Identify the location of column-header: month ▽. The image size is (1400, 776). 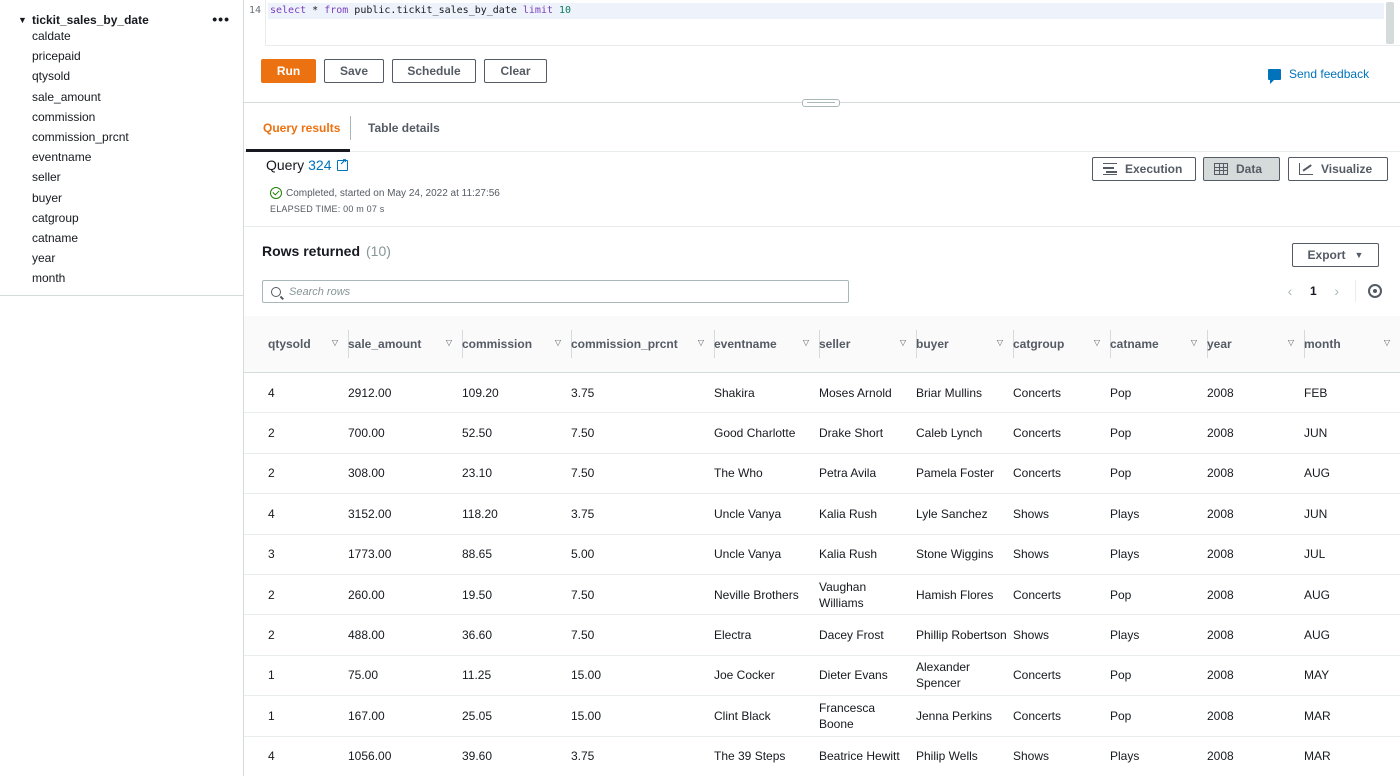
(1352, 344).